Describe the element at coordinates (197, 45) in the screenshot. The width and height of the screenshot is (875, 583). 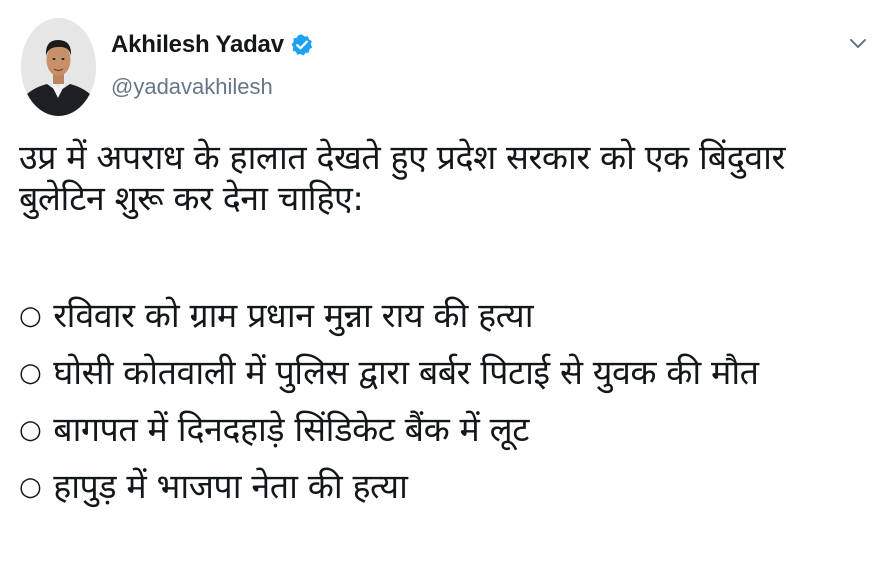
I see `author-display-name: Akhilesh Yadav` at that location.